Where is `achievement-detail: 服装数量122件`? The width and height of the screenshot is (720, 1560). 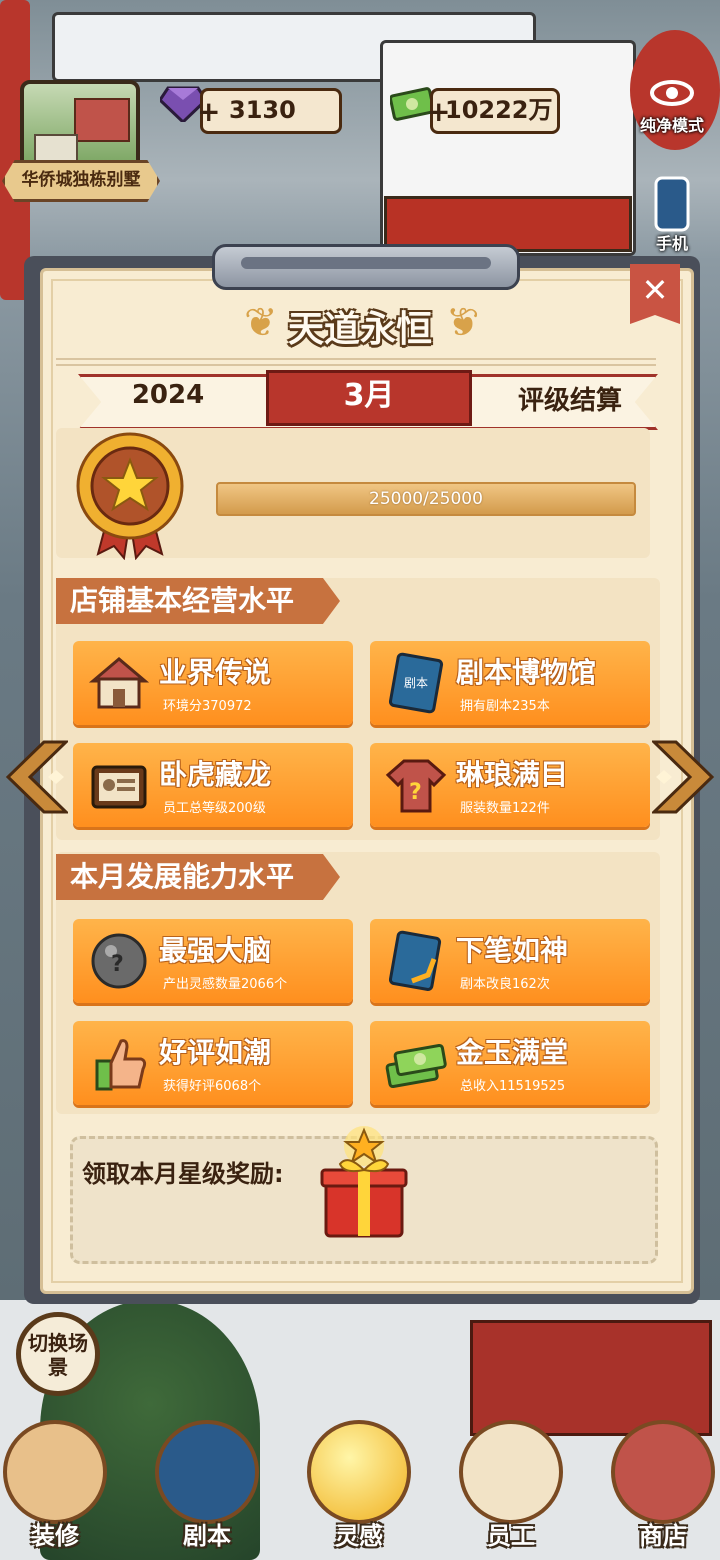 achievement-detail: 服装数量122件 is located at coordinates (505, 808).